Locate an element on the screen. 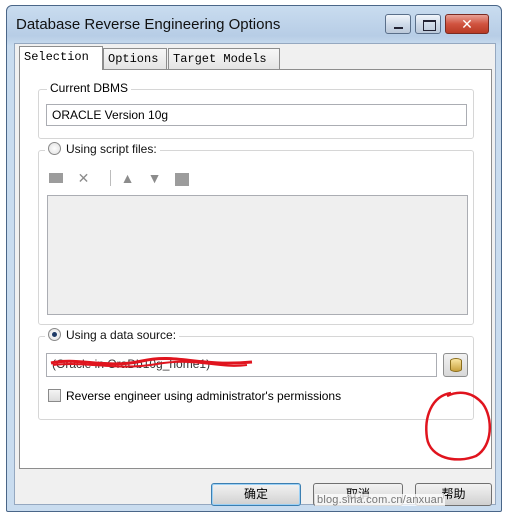 The image size is (508, 517). script-files-label: Using script files: is located at coordinates (111, 149).